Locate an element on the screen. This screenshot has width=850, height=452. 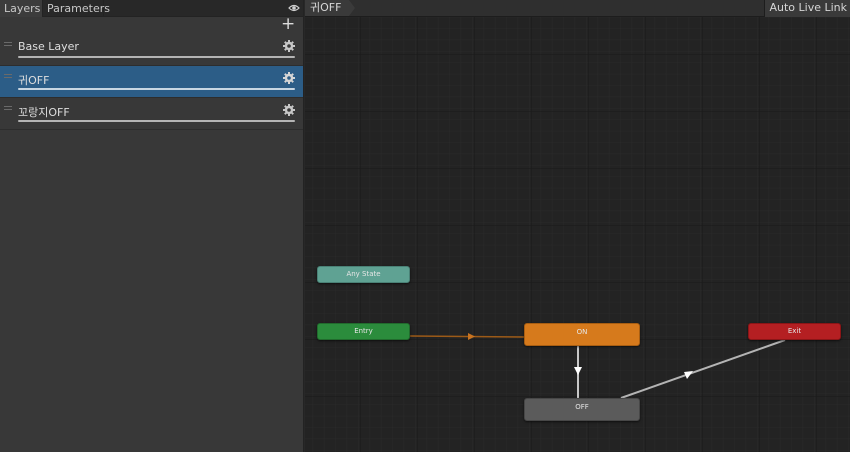
state-any-state: Any State is located at coordinates (363, 274).